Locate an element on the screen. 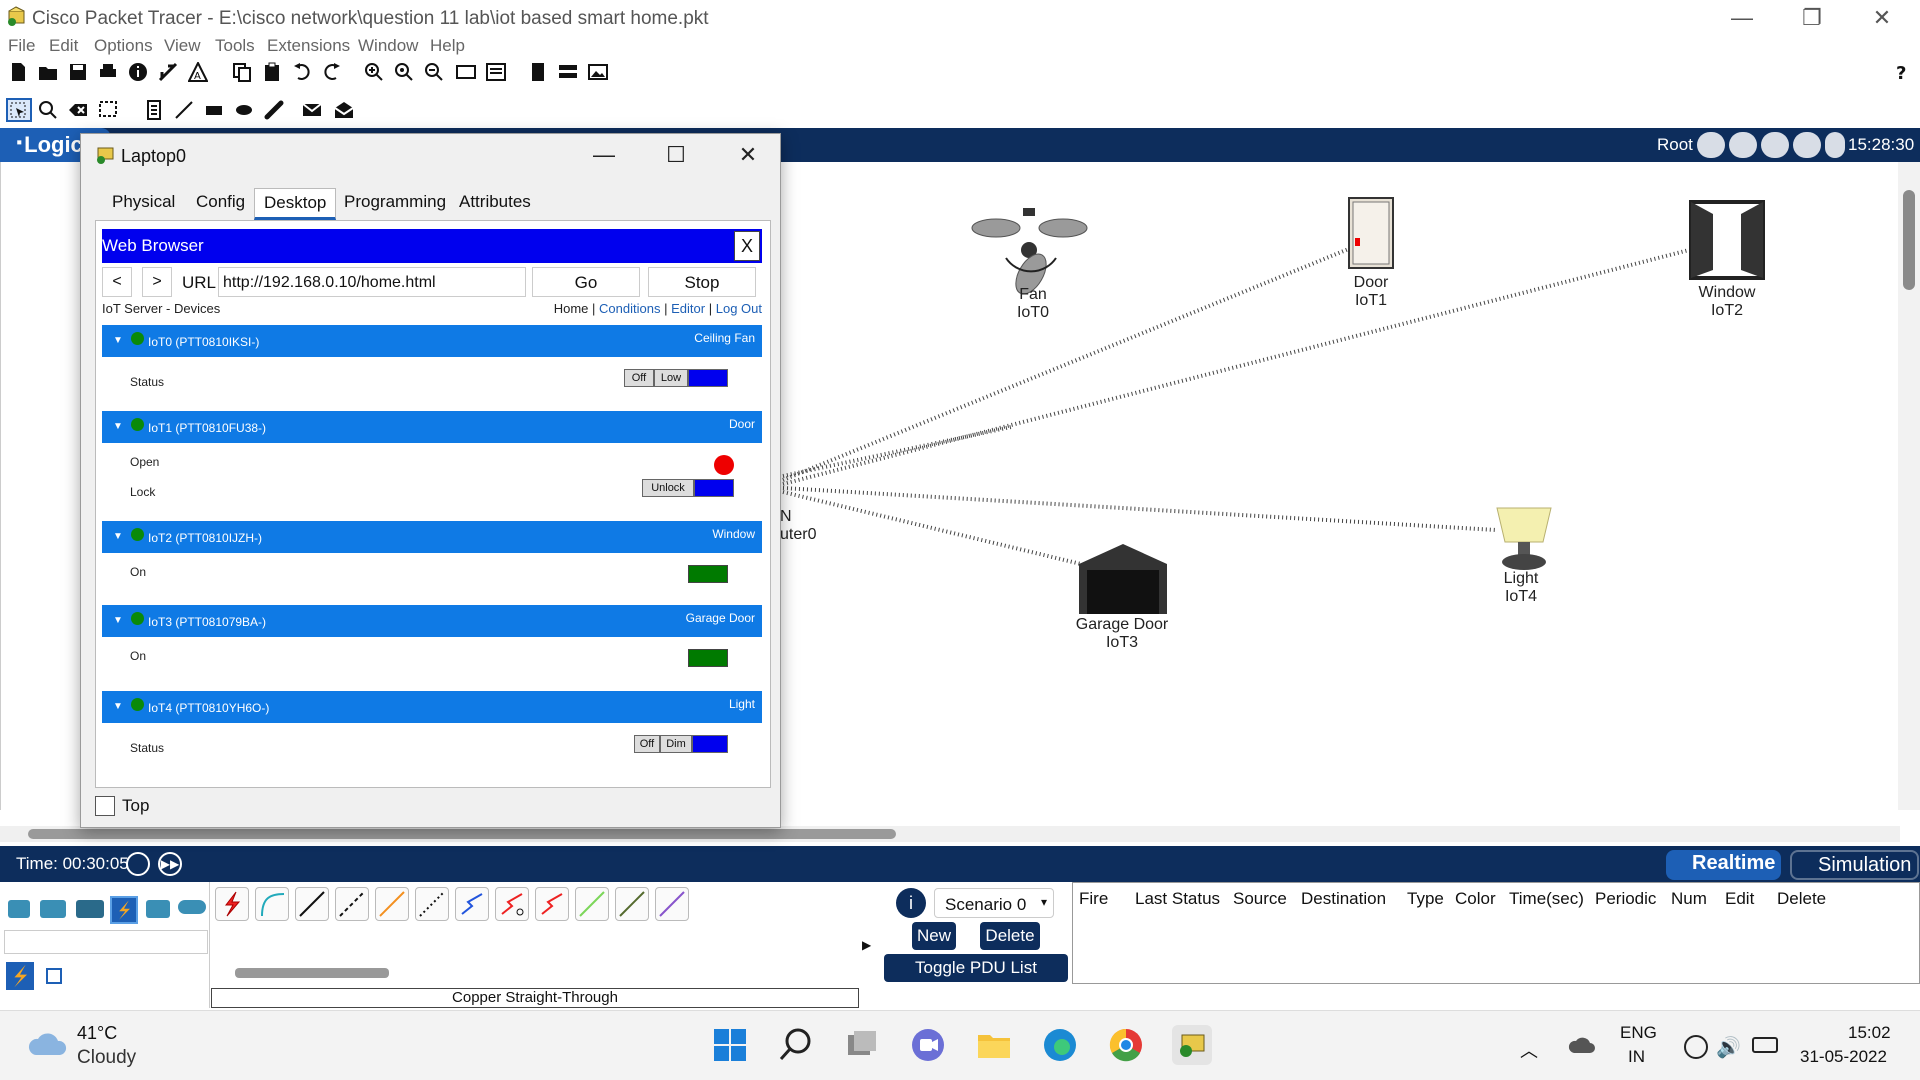 The width and height of the screenshot is (1920, 1080). select-tool-icon is located at coordinates (19, 110).